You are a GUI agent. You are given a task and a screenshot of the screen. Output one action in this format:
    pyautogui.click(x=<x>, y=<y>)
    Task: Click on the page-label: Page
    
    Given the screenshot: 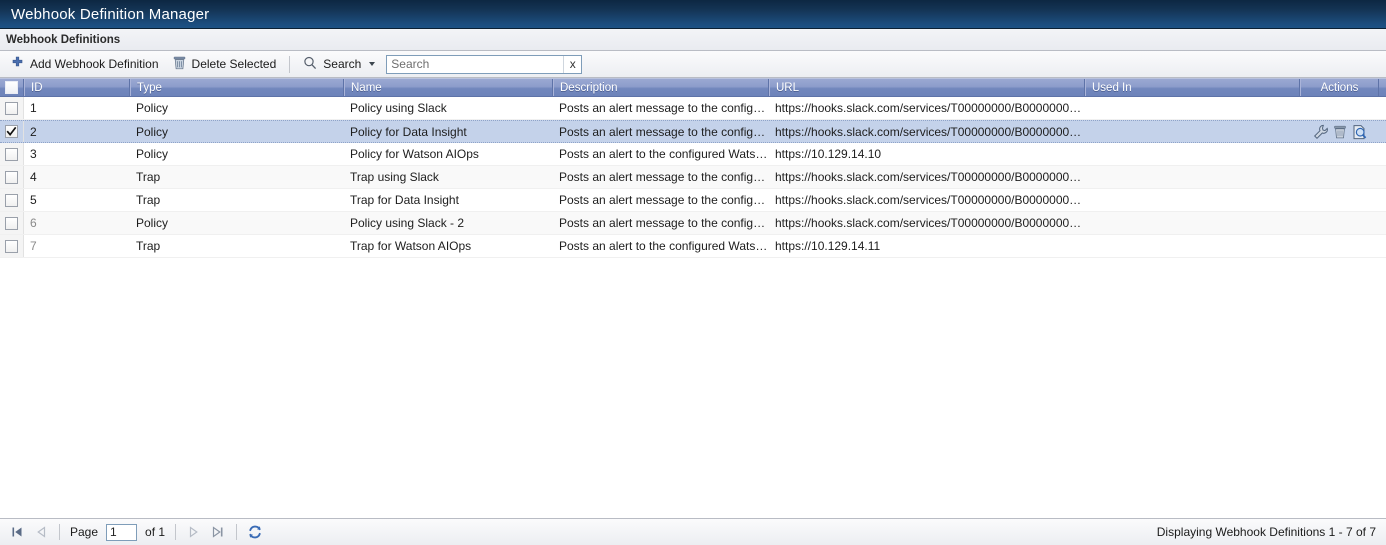 What is the action you would take?
    pyautogui.click(x=84, y=532)
    